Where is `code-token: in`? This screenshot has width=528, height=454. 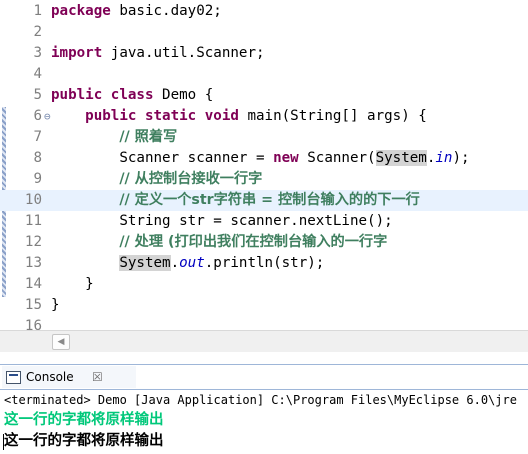
code-token: in is located at coordinates (444, 158).